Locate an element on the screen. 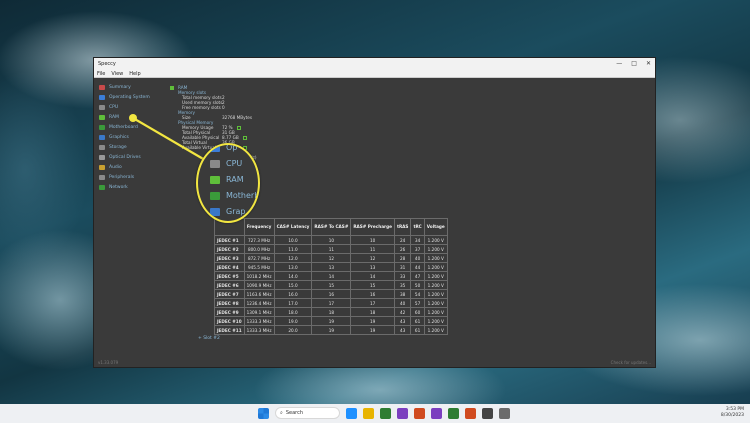 The image size is (750, 423). sidebar-item-network: Network is located at coordinates (129, 187).